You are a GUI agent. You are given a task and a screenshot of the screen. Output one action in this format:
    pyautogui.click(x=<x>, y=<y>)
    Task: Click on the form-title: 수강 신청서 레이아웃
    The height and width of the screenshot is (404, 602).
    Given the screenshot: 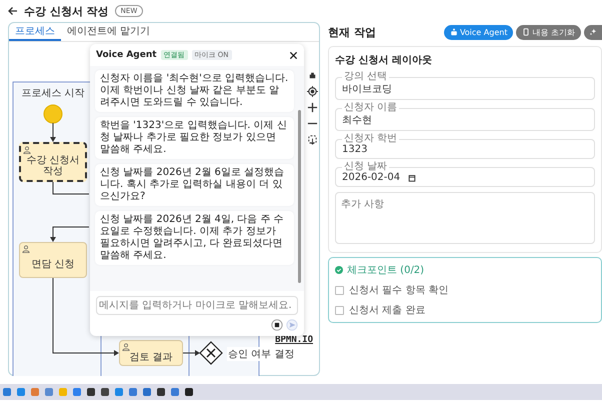 What is the action you would take?
    pyautogui.click(x=384, y=61)
    